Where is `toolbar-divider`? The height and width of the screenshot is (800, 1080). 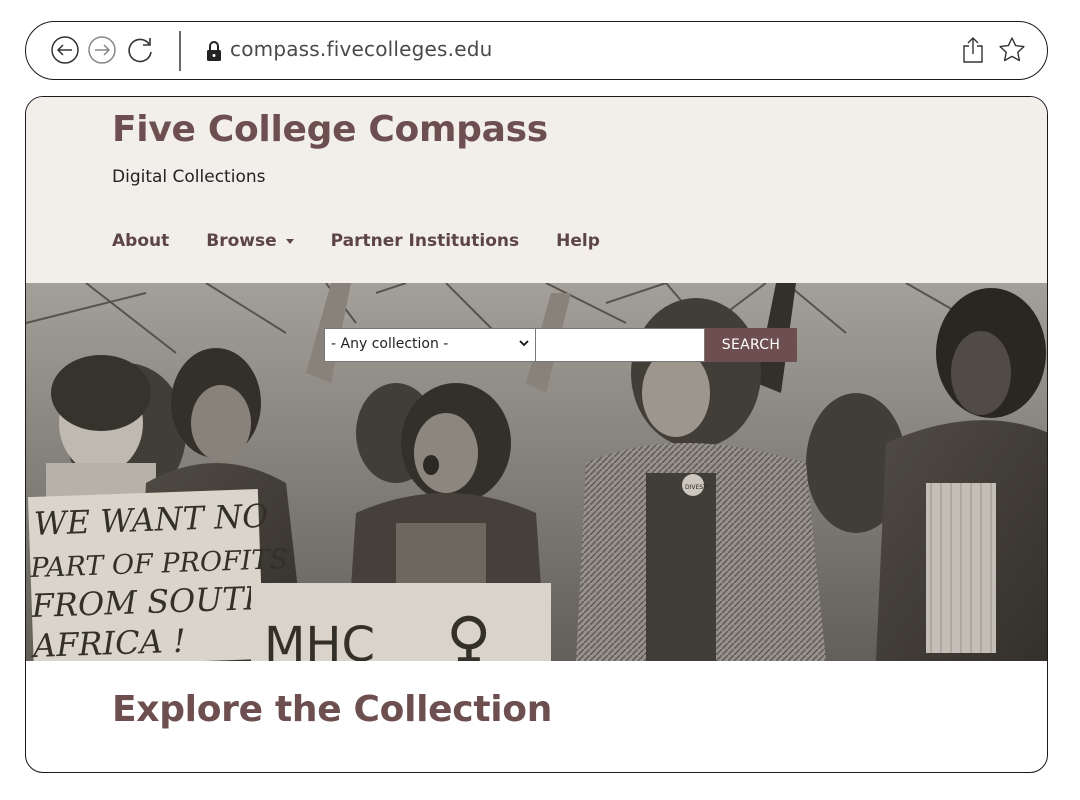 toolbar-divider is located at coordinates (180, 51).